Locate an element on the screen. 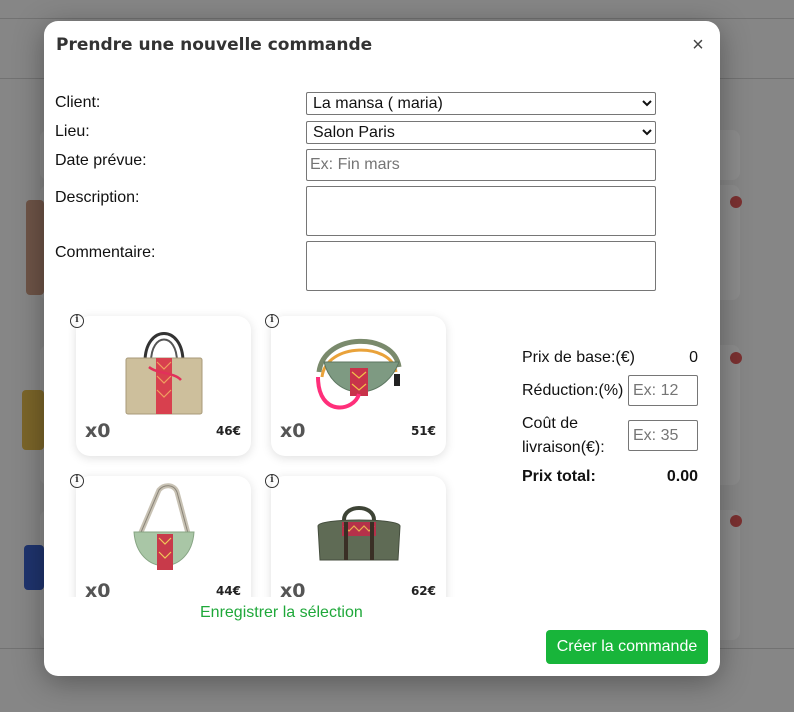 Image resolution: width=794 pixels, height=712 pixels. product-card: i x0 62€ is located at coordinates (355, 535).